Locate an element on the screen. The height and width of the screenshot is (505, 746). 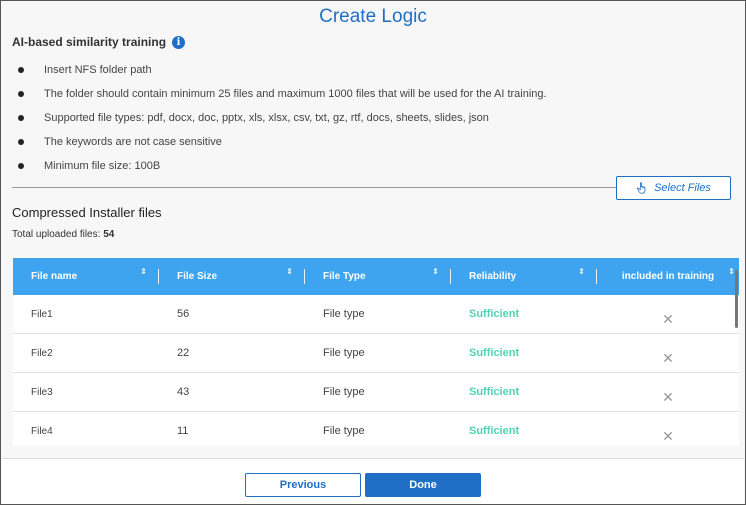
list-item: Insert NFS folder path is located at coordinates (280, 70).